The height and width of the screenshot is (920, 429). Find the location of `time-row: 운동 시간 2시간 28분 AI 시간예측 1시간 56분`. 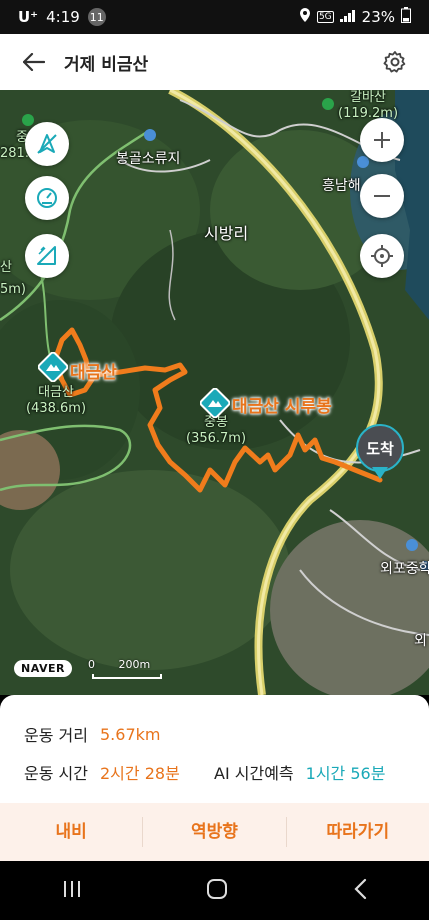

time-row: 운동 시간 2시간 28분 AI 시간예측 1시간 56분 is located at coordinates (214, 772).